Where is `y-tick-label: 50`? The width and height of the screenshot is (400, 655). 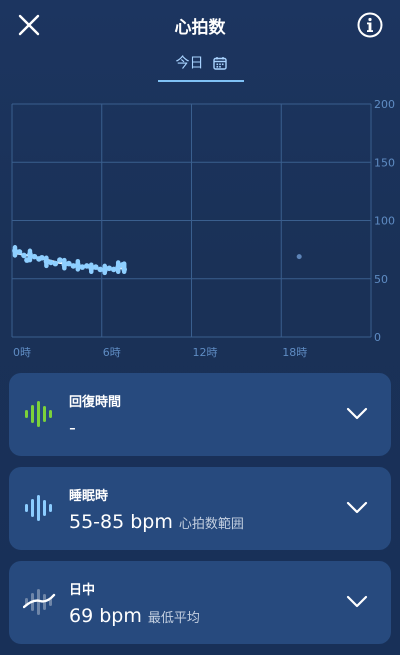 y-tick-label: 50 is located at coordinates (381, 279).